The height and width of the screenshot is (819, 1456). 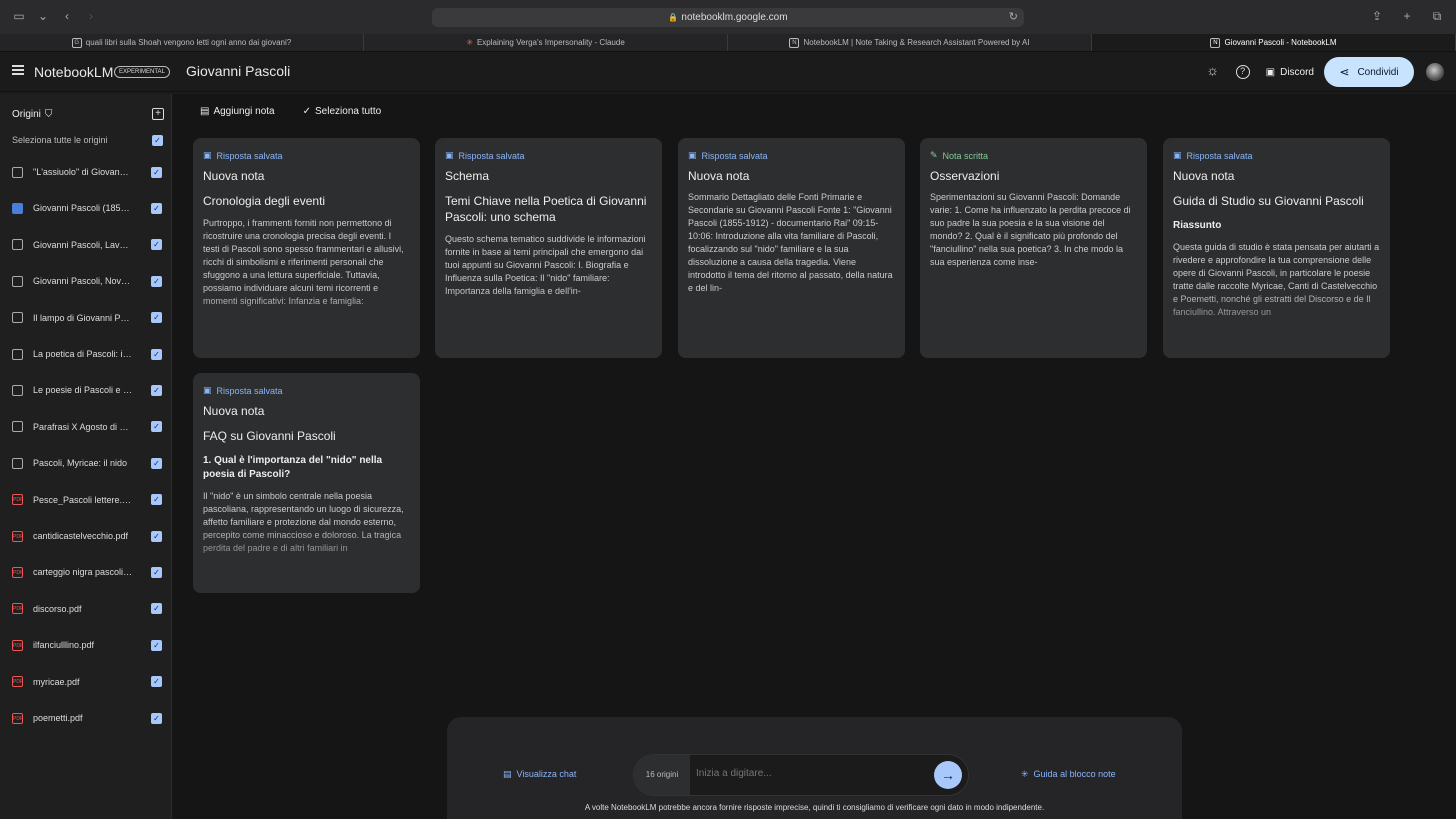 I want to click on chat-input-container: 16 origini →, so click(x=801, y=775).